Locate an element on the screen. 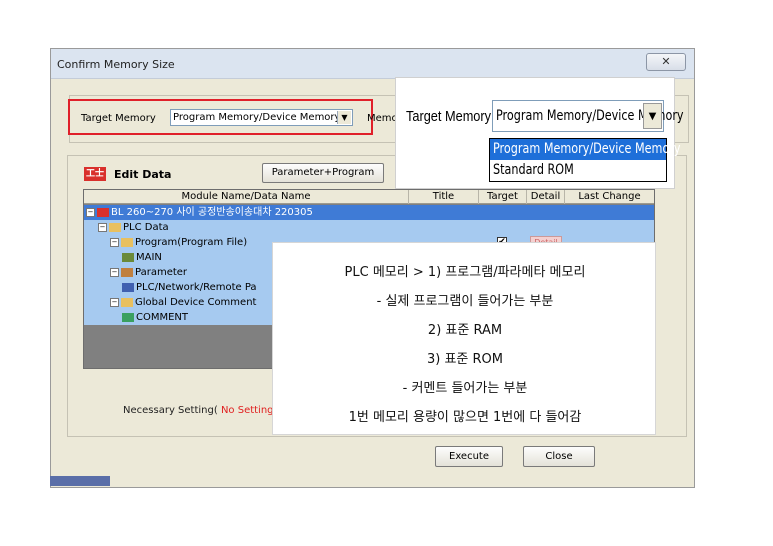  grid-row-label: MAIN is located at coordinates (149, 257).